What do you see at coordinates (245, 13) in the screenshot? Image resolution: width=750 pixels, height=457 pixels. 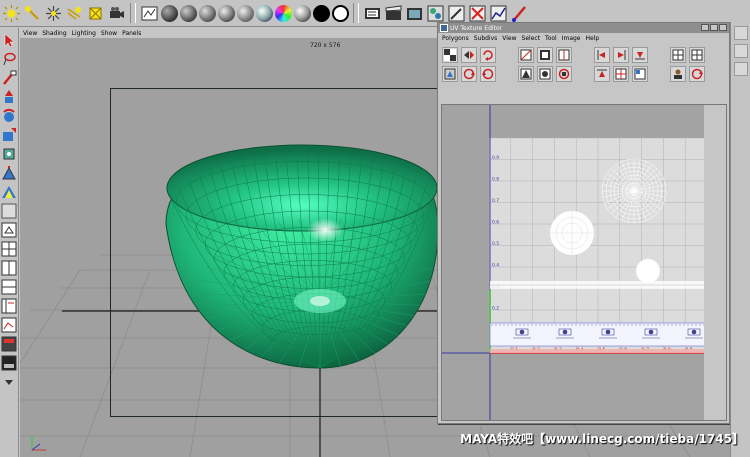 I see `shader-ball-gray-4-icon` at bounding box center [245, 13].